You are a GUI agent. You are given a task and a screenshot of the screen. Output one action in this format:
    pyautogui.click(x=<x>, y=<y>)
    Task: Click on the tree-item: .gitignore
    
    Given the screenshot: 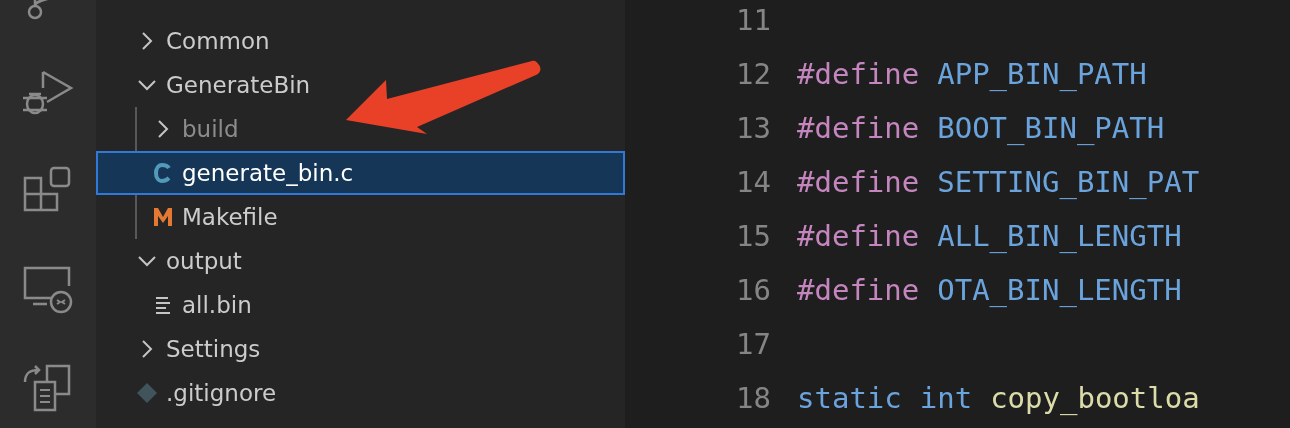 What is the action you would take?
    pyautogui.click(x=360, y=393)
    